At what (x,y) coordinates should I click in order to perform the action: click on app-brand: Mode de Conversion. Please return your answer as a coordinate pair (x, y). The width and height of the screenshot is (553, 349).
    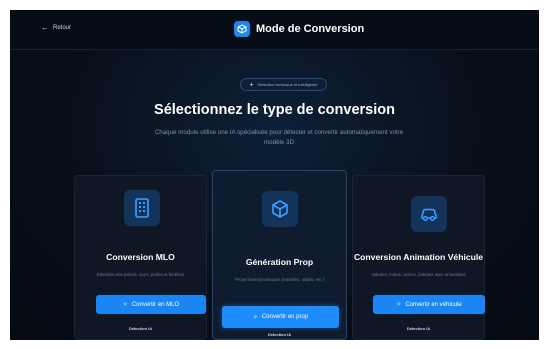
    Looking at the image, I should click on (299, 29).